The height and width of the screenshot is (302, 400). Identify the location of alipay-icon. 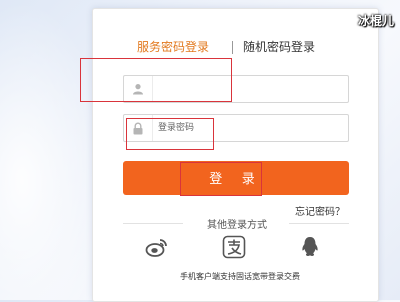
(234, 247).